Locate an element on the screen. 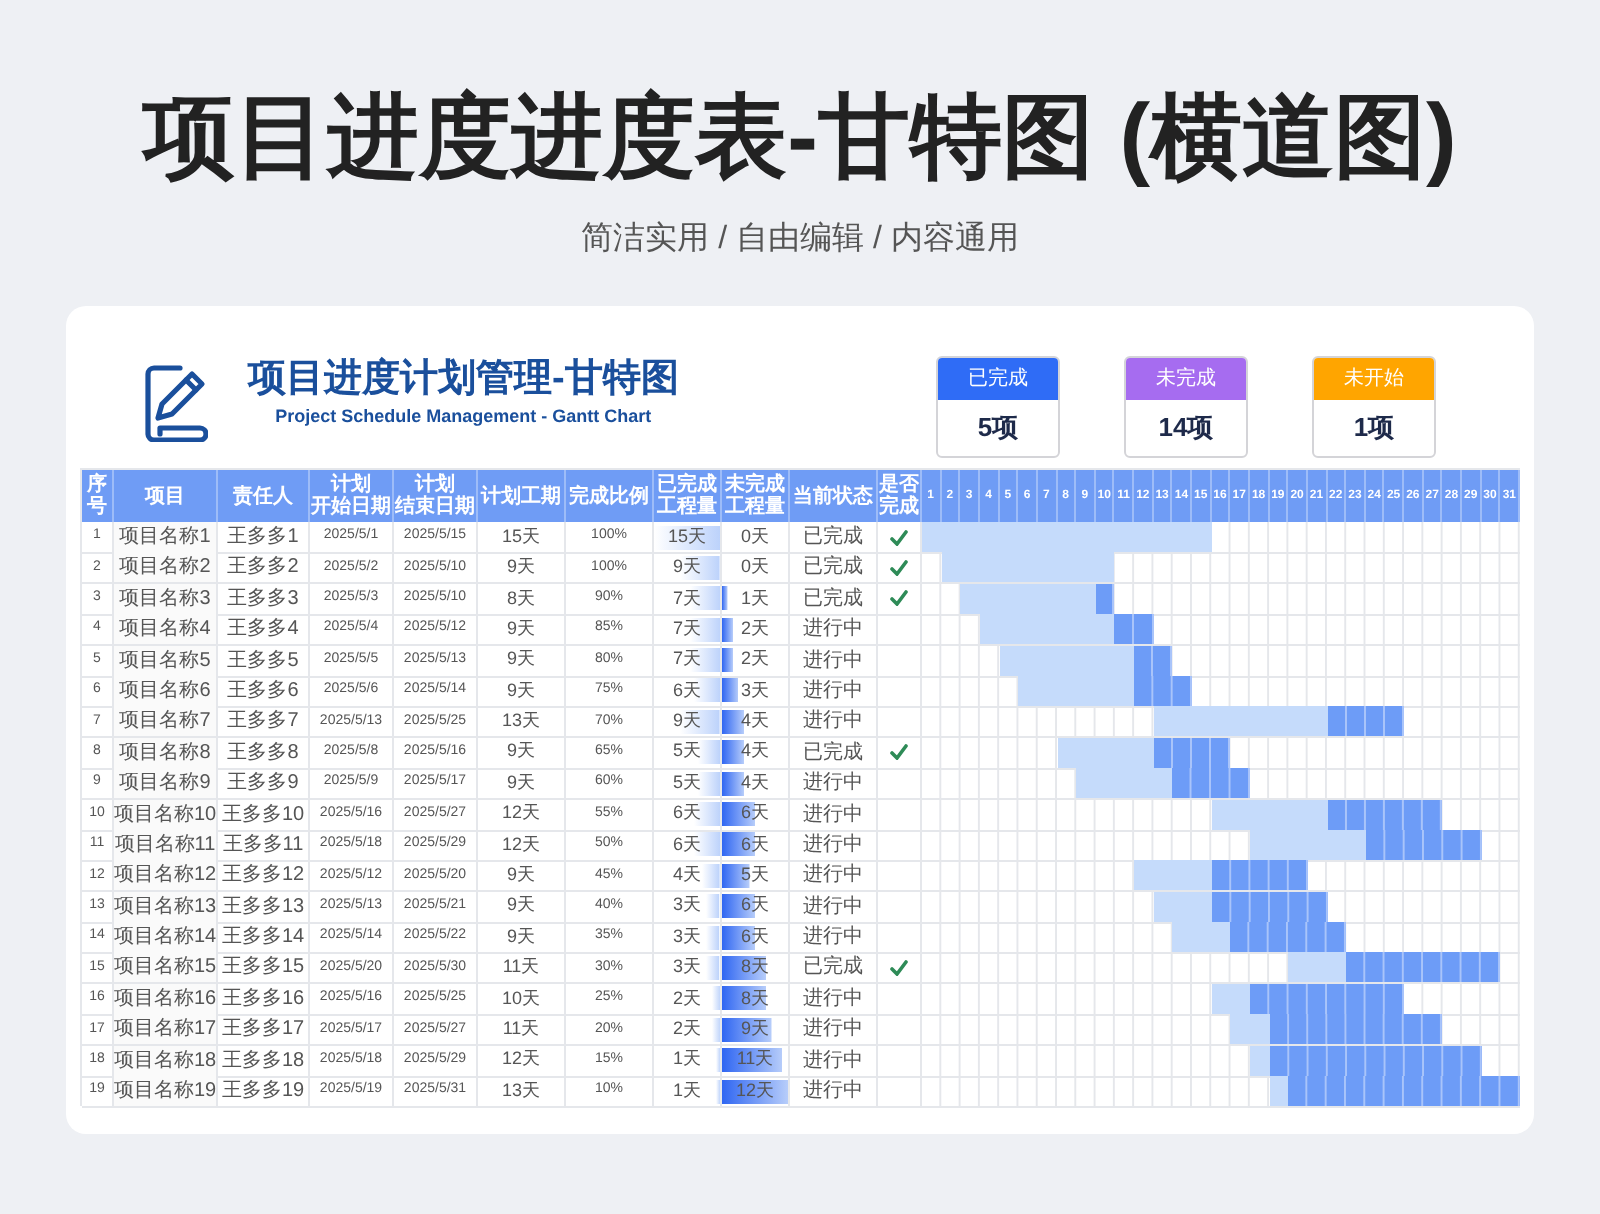 The height and width of the screenshot is (1214, 1600). table-cell: 王多多14 is located at coordinates (264, 938).